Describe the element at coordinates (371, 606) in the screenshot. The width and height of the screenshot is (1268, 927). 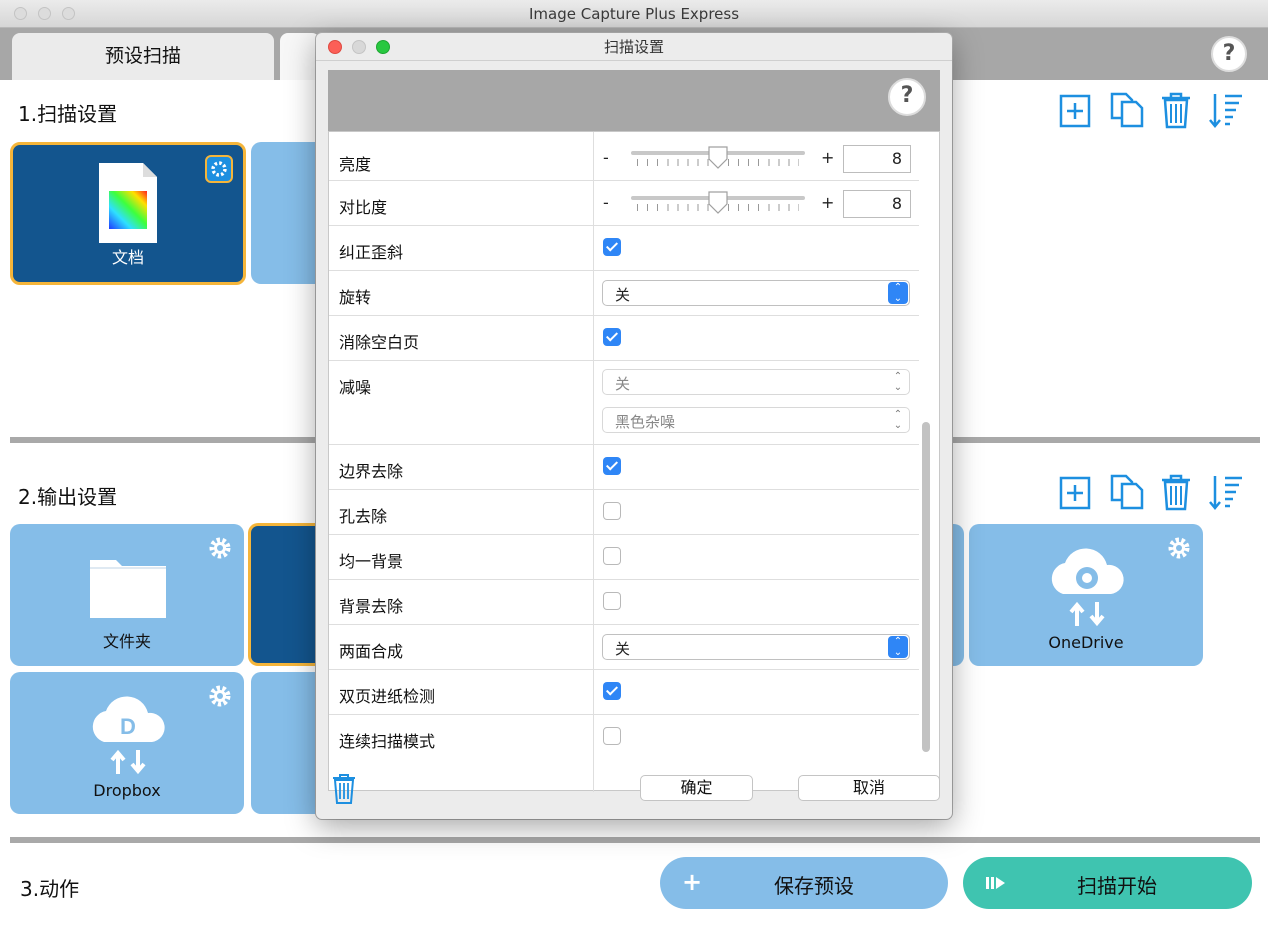
I see `bg-remove-label: 背景去除` at that location.